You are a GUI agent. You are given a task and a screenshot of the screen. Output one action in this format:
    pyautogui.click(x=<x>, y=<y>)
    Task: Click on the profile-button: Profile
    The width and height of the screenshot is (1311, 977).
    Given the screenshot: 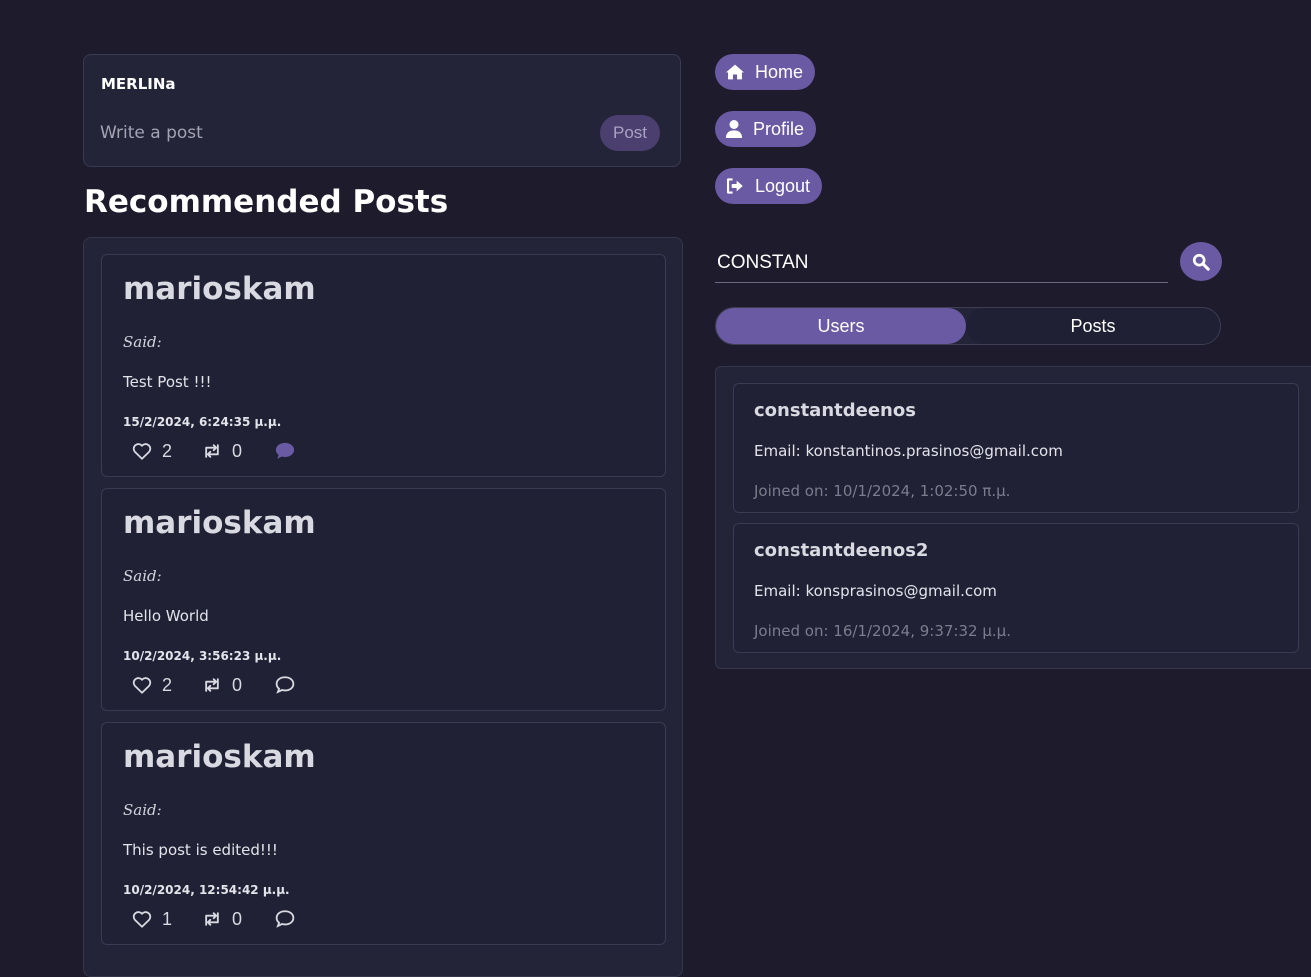 What is the action you would take?
    pyautogui.click(x=766, y=129)
    